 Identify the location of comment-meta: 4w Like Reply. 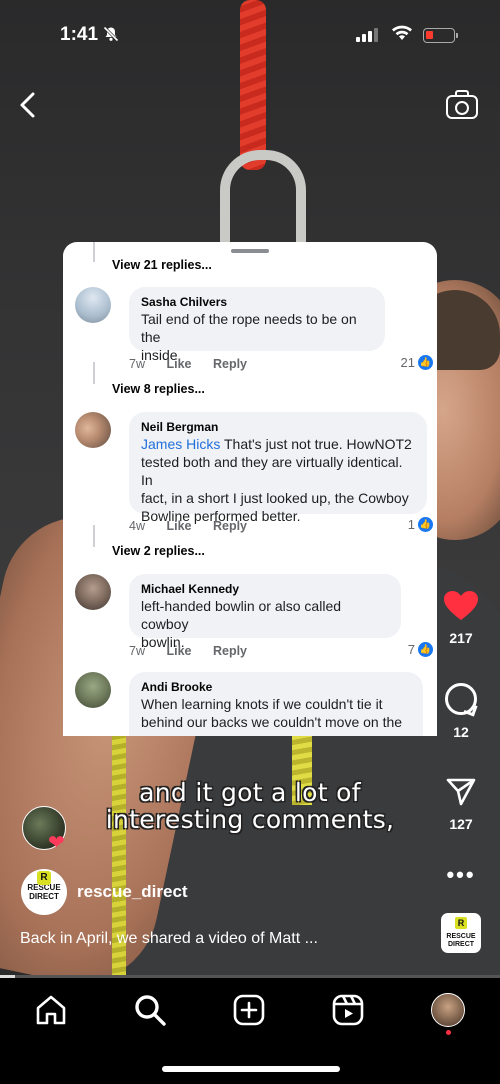
(197, 526).